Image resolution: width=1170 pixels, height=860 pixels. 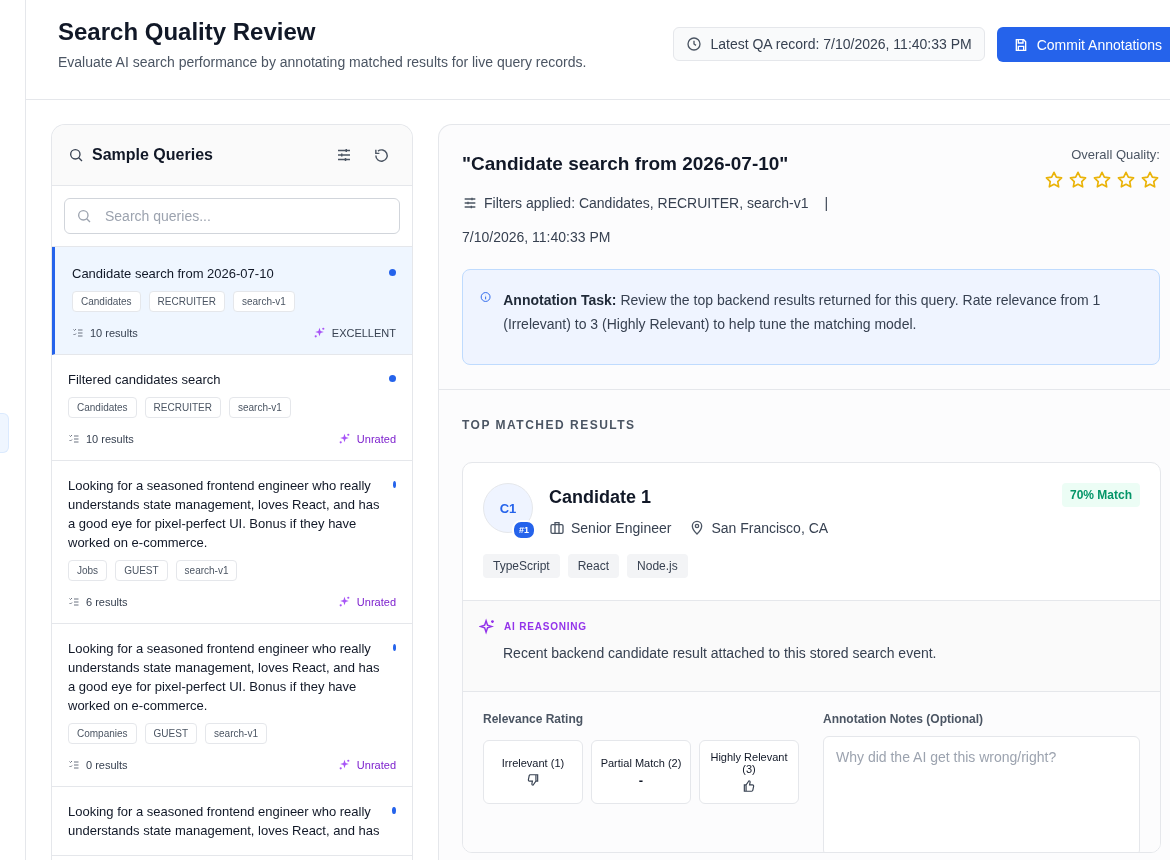 I want to click on refresh-icon, so click(x=381, y=155).